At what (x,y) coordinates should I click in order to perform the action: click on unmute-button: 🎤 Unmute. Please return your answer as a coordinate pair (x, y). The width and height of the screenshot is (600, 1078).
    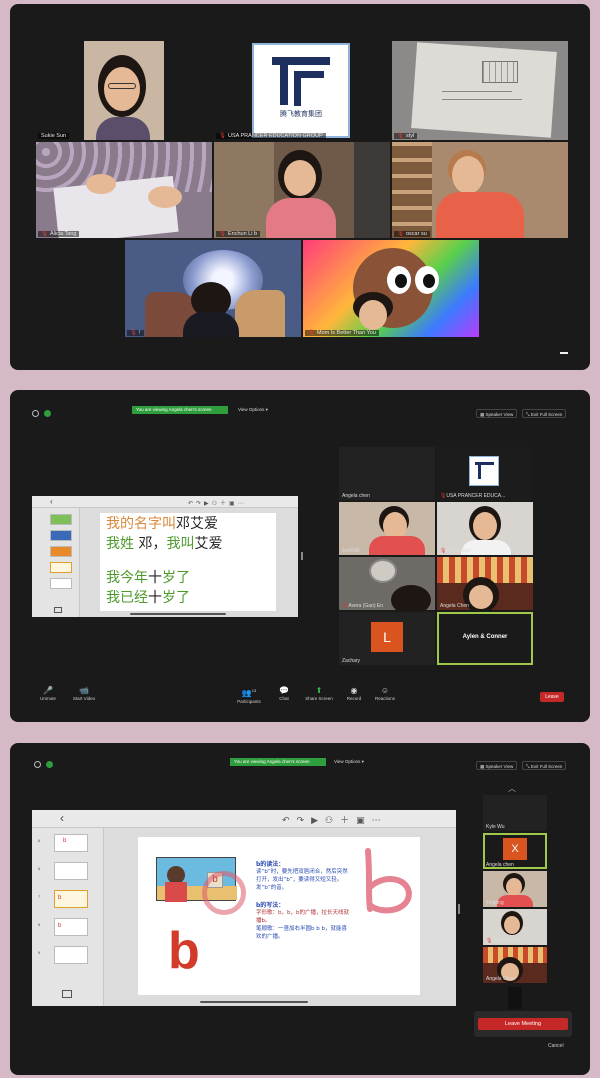
    Looking at the image, I should click on (48, 693).